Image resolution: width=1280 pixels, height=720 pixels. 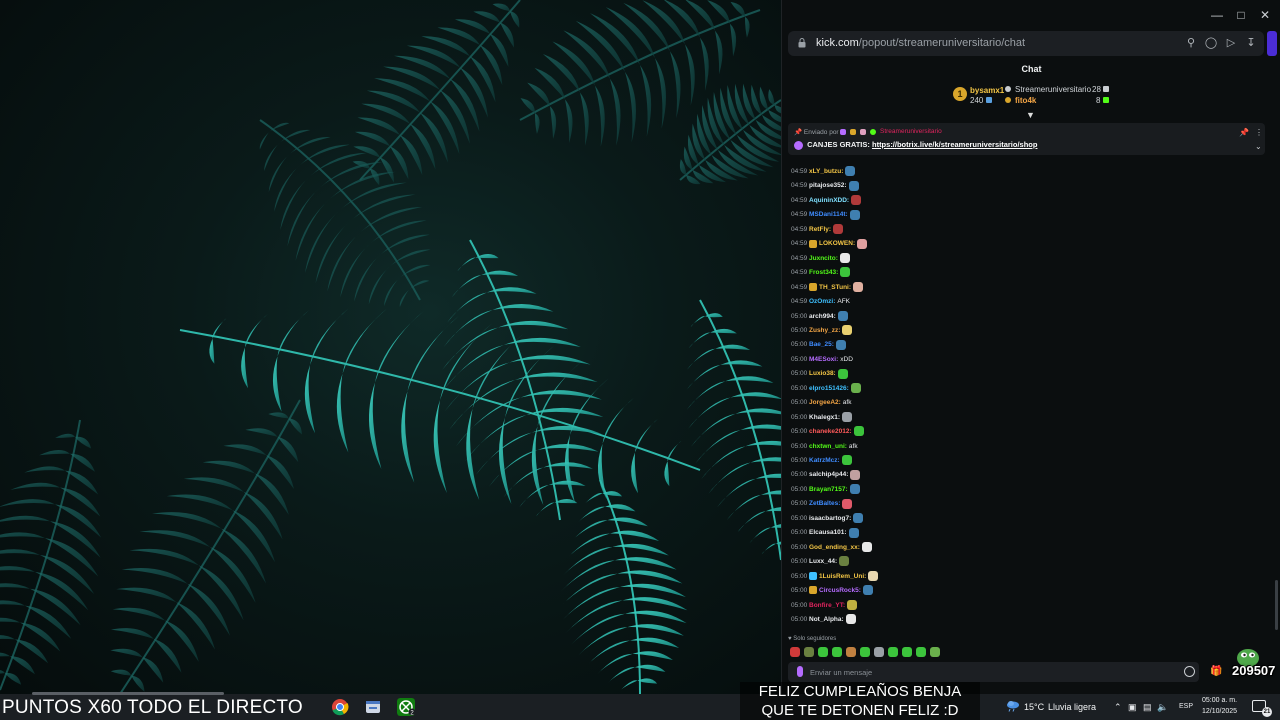 What do you see at coordinates (840, 590) in the screenshot?
I see `message-username: CircusRock5:` at bounding box center [840, 590].